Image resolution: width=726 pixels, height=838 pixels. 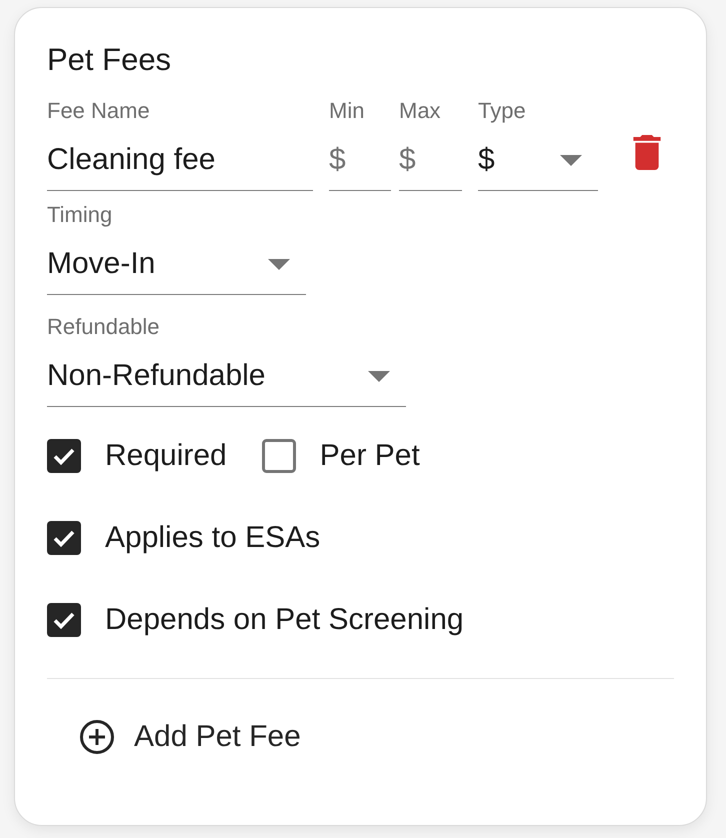 What do you see at coordinates (347, 111) in the screenshot?
I see `field-label: Min` at bounding box center [347, 111].